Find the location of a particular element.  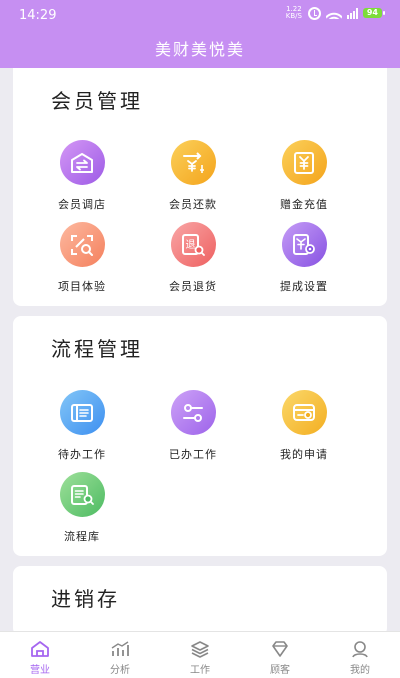

page-title: 美财美悦美 is located at coordinates (199, 49).